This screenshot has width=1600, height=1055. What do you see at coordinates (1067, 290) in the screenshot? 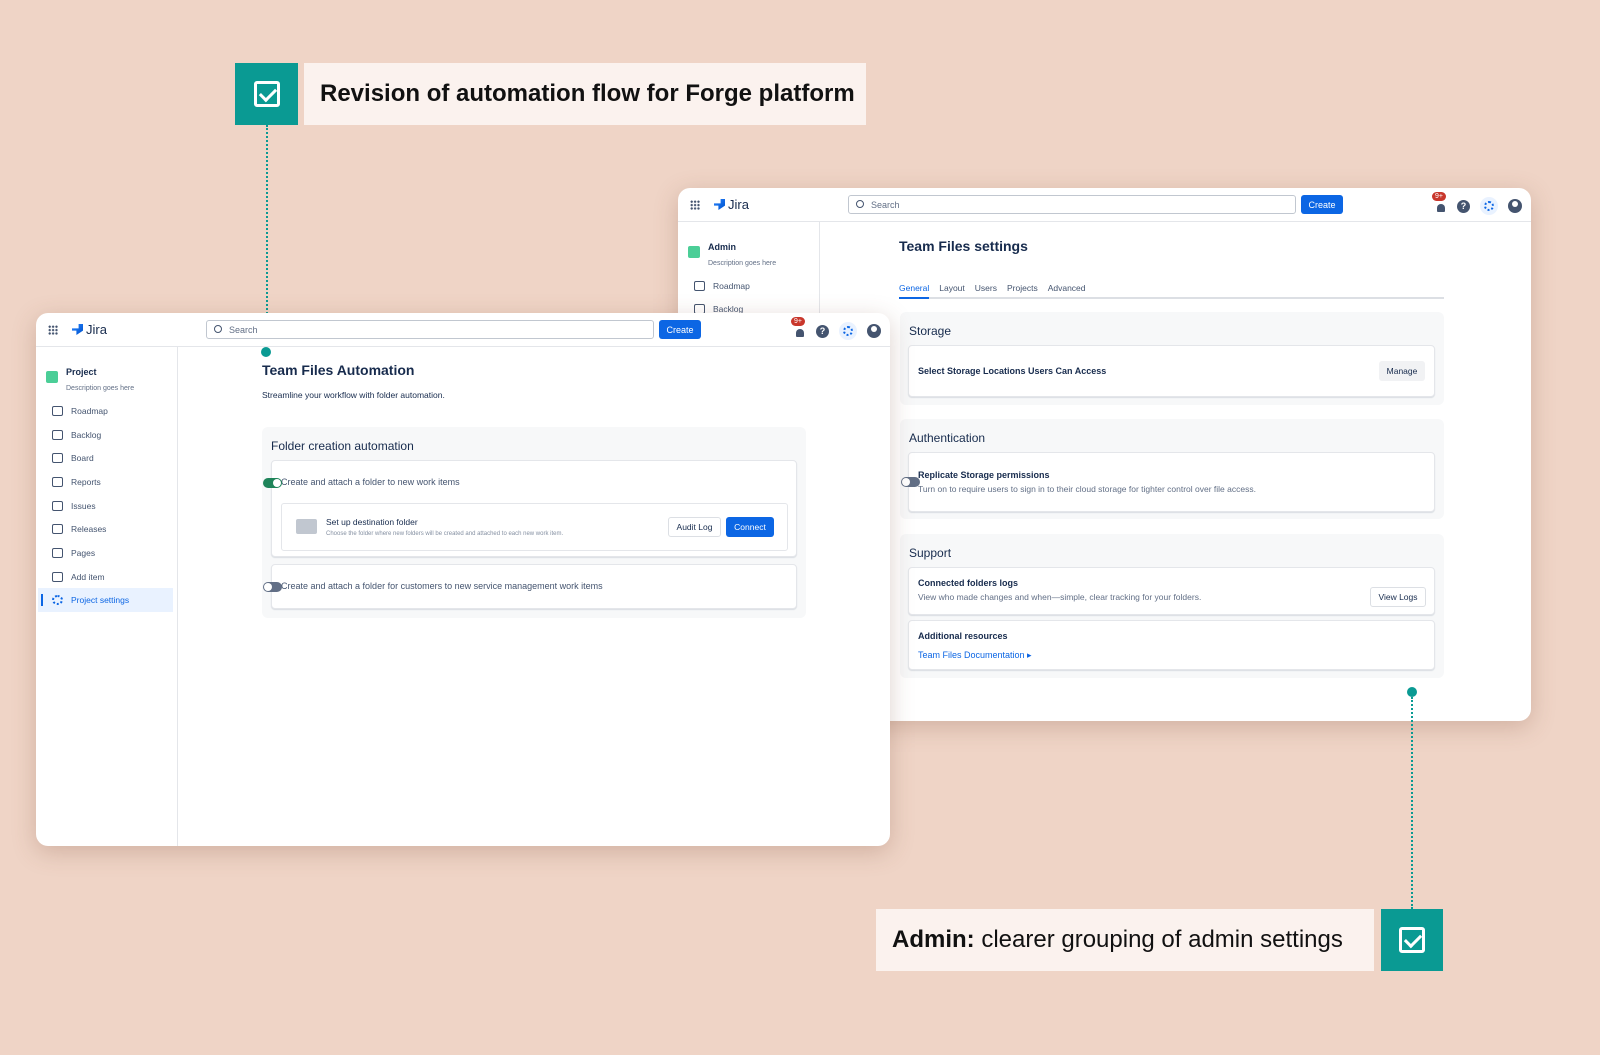
I see `tab-advanced: Advanced` at bounding box center [1067, 290].